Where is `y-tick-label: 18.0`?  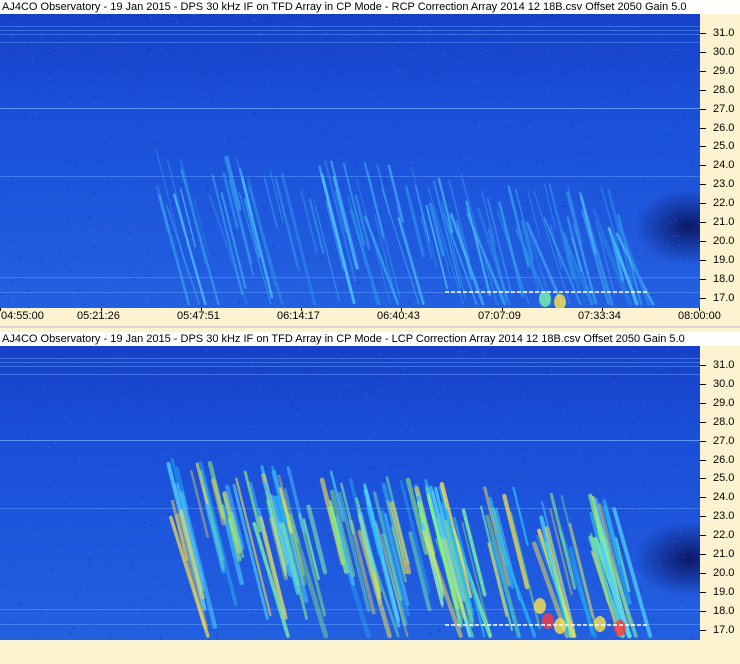
y-tick-label: 18.0 is located at coordinates (724, 610).